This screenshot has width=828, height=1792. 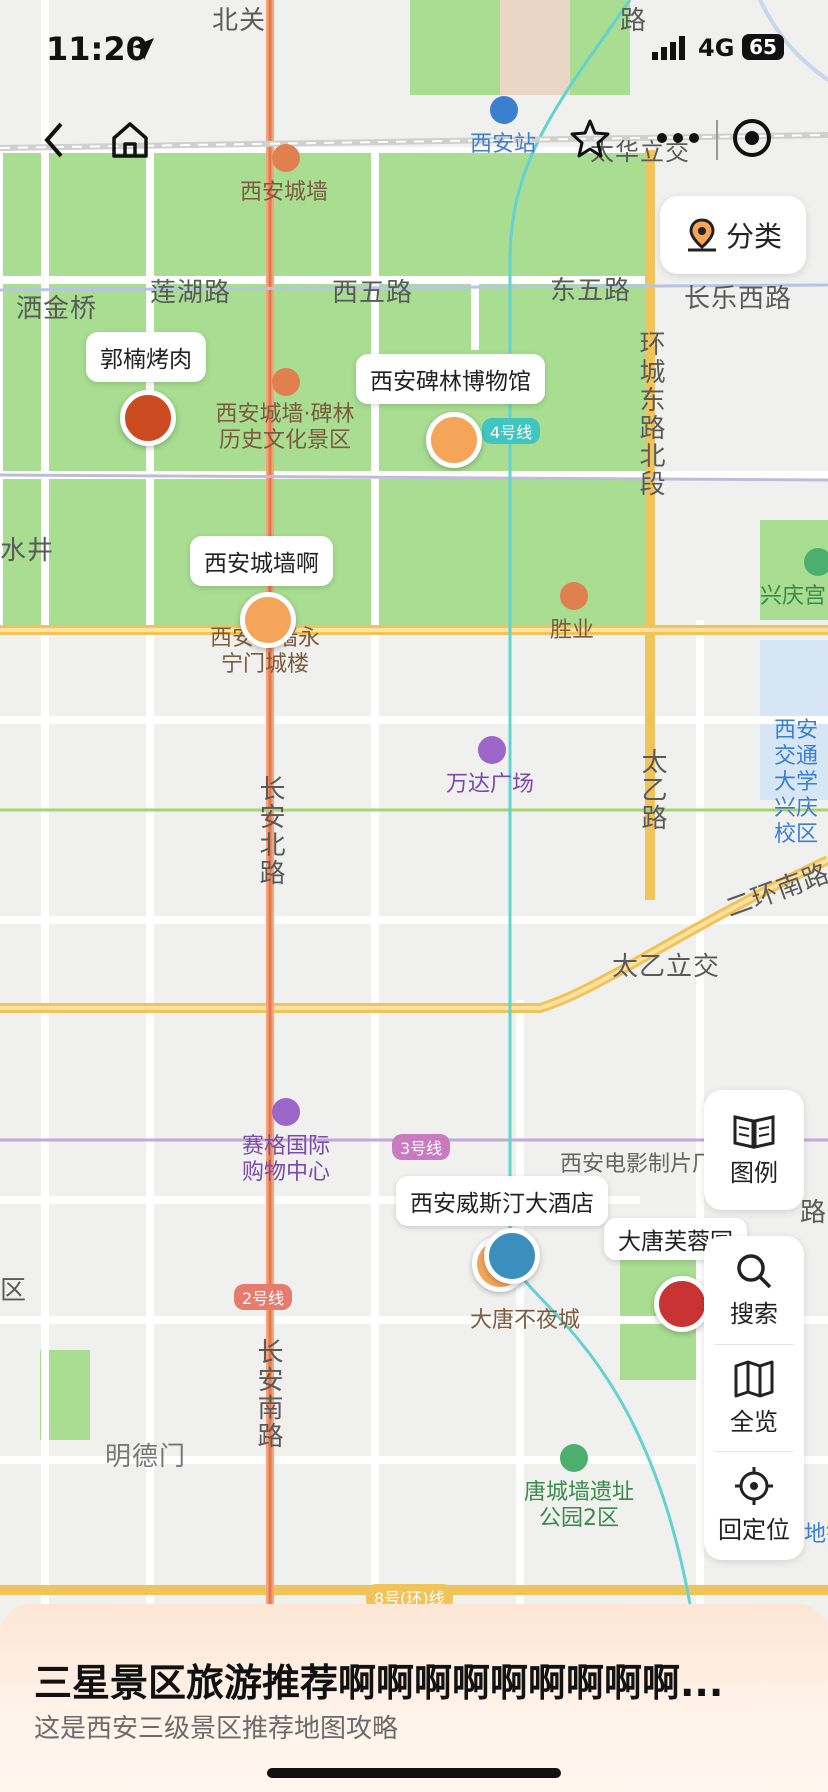 What do you see at coordinates (216, 1729) in the screenshot?
I see `guide-subtitle: 这是西安三级景区推荐地图攻略` at bounding box center [216, 1729].